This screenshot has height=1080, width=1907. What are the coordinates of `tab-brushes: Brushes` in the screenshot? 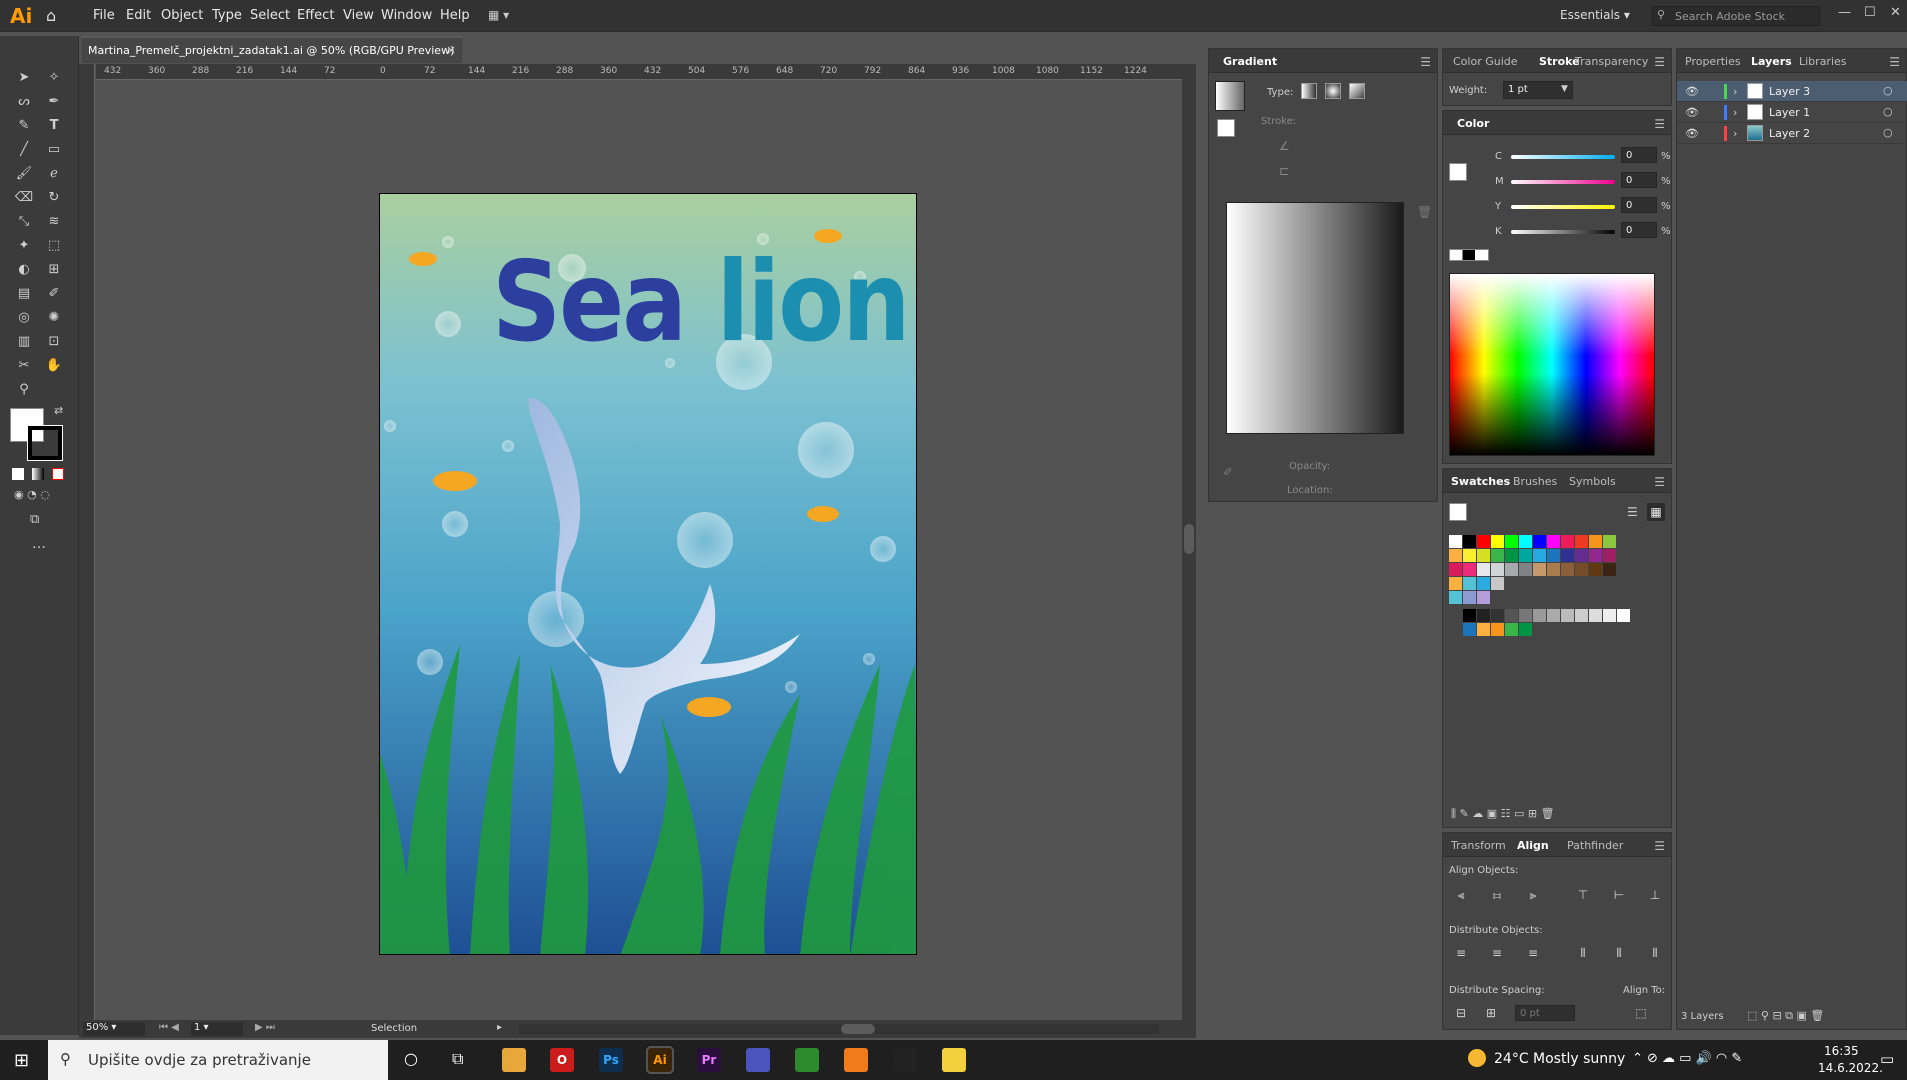 It's located at (1535, 481).